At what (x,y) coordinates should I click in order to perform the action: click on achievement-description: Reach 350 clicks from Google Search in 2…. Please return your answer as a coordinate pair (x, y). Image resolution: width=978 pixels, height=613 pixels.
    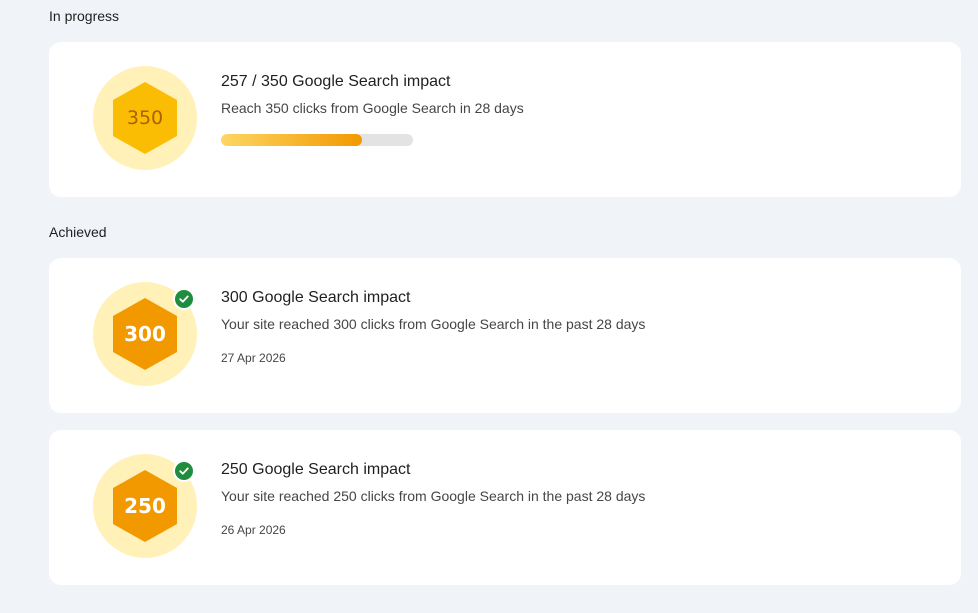
    Looking at the image, I should click on (372, 108).